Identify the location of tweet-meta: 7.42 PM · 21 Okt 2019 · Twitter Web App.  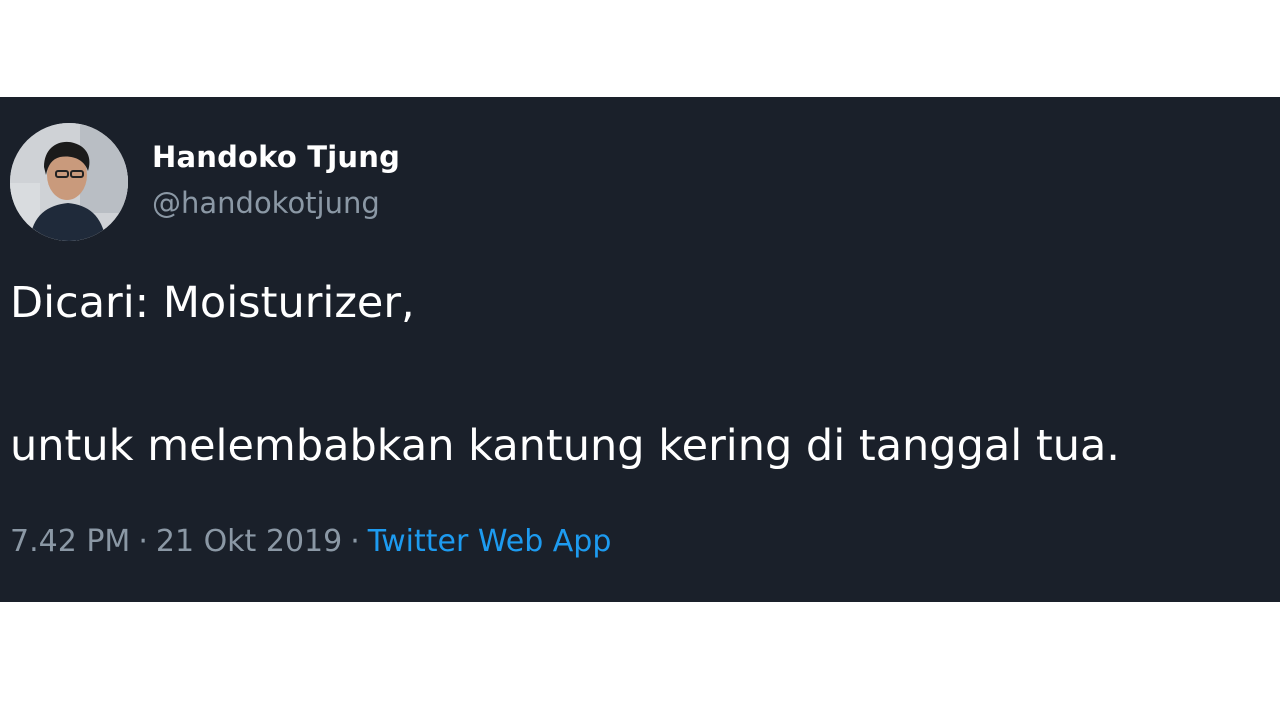
(310, 542).